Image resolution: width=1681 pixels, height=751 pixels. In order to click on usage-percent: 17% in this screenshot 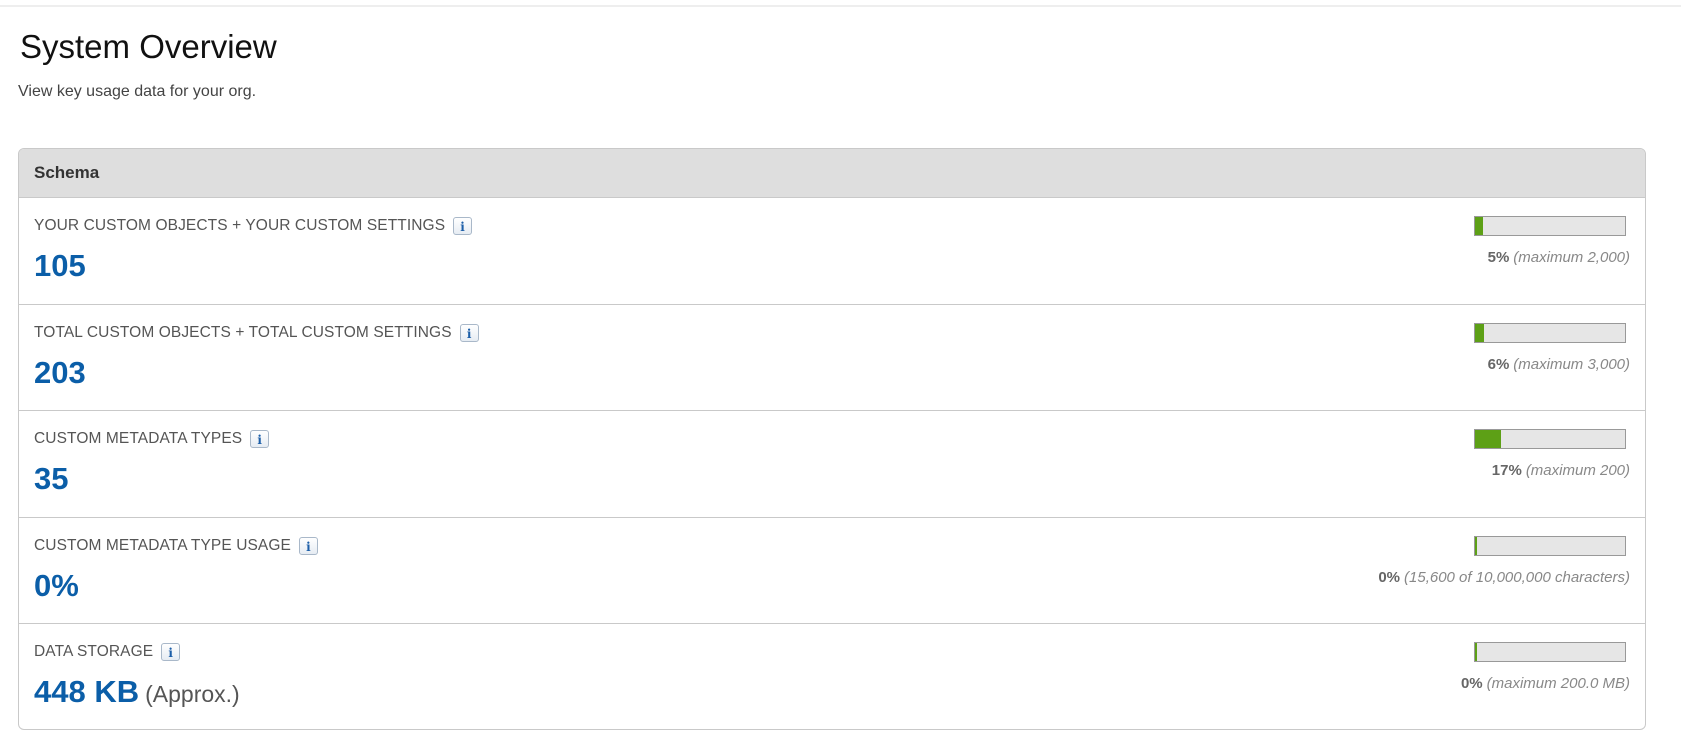, I will do `click(1506, 470)`.